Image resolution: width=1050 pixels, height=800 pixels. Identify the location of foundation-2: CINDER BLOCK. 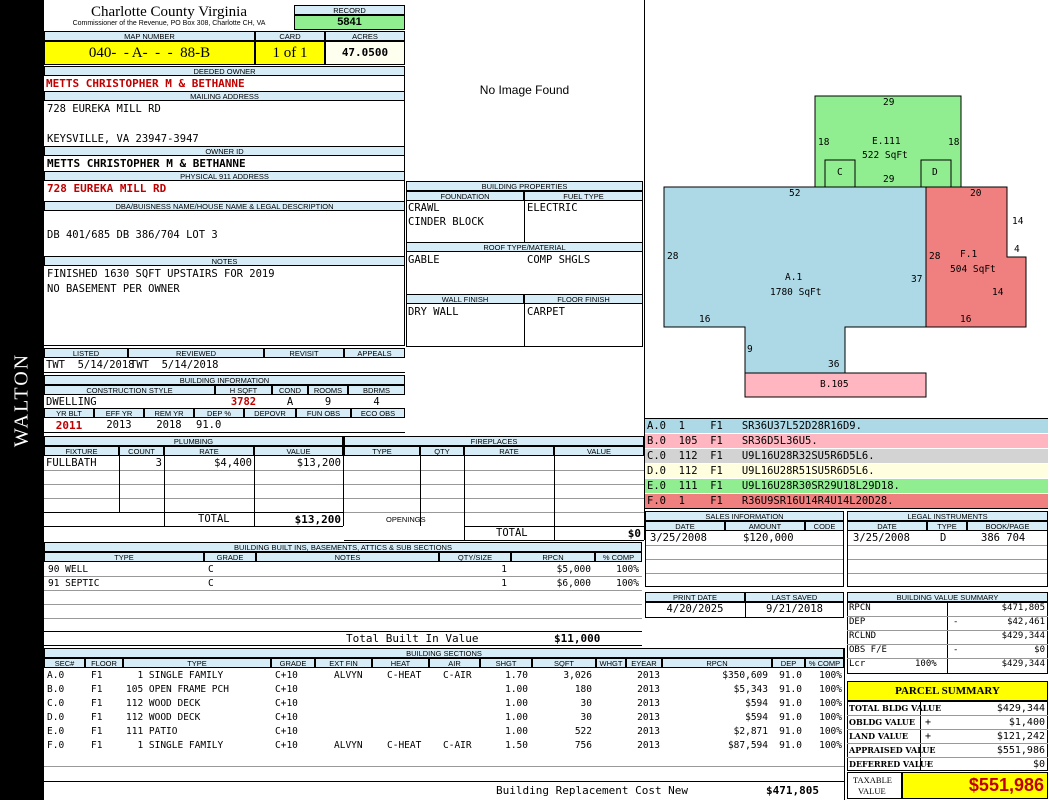
(446, 222).